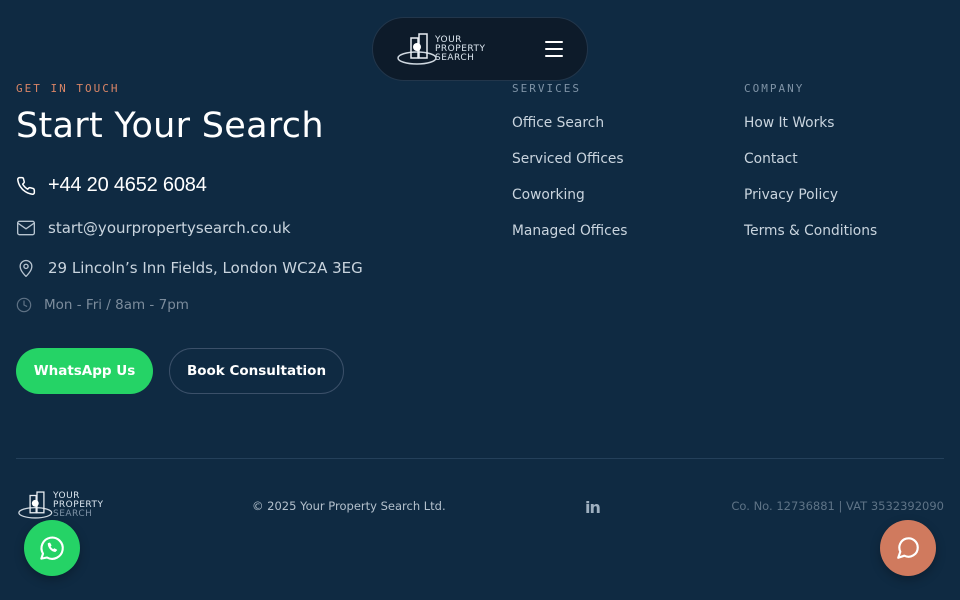 This screenshot has height=600, width=960. I want to click on hours-text: Mon - Fri / 8am - 7pm, so click(116, 305).